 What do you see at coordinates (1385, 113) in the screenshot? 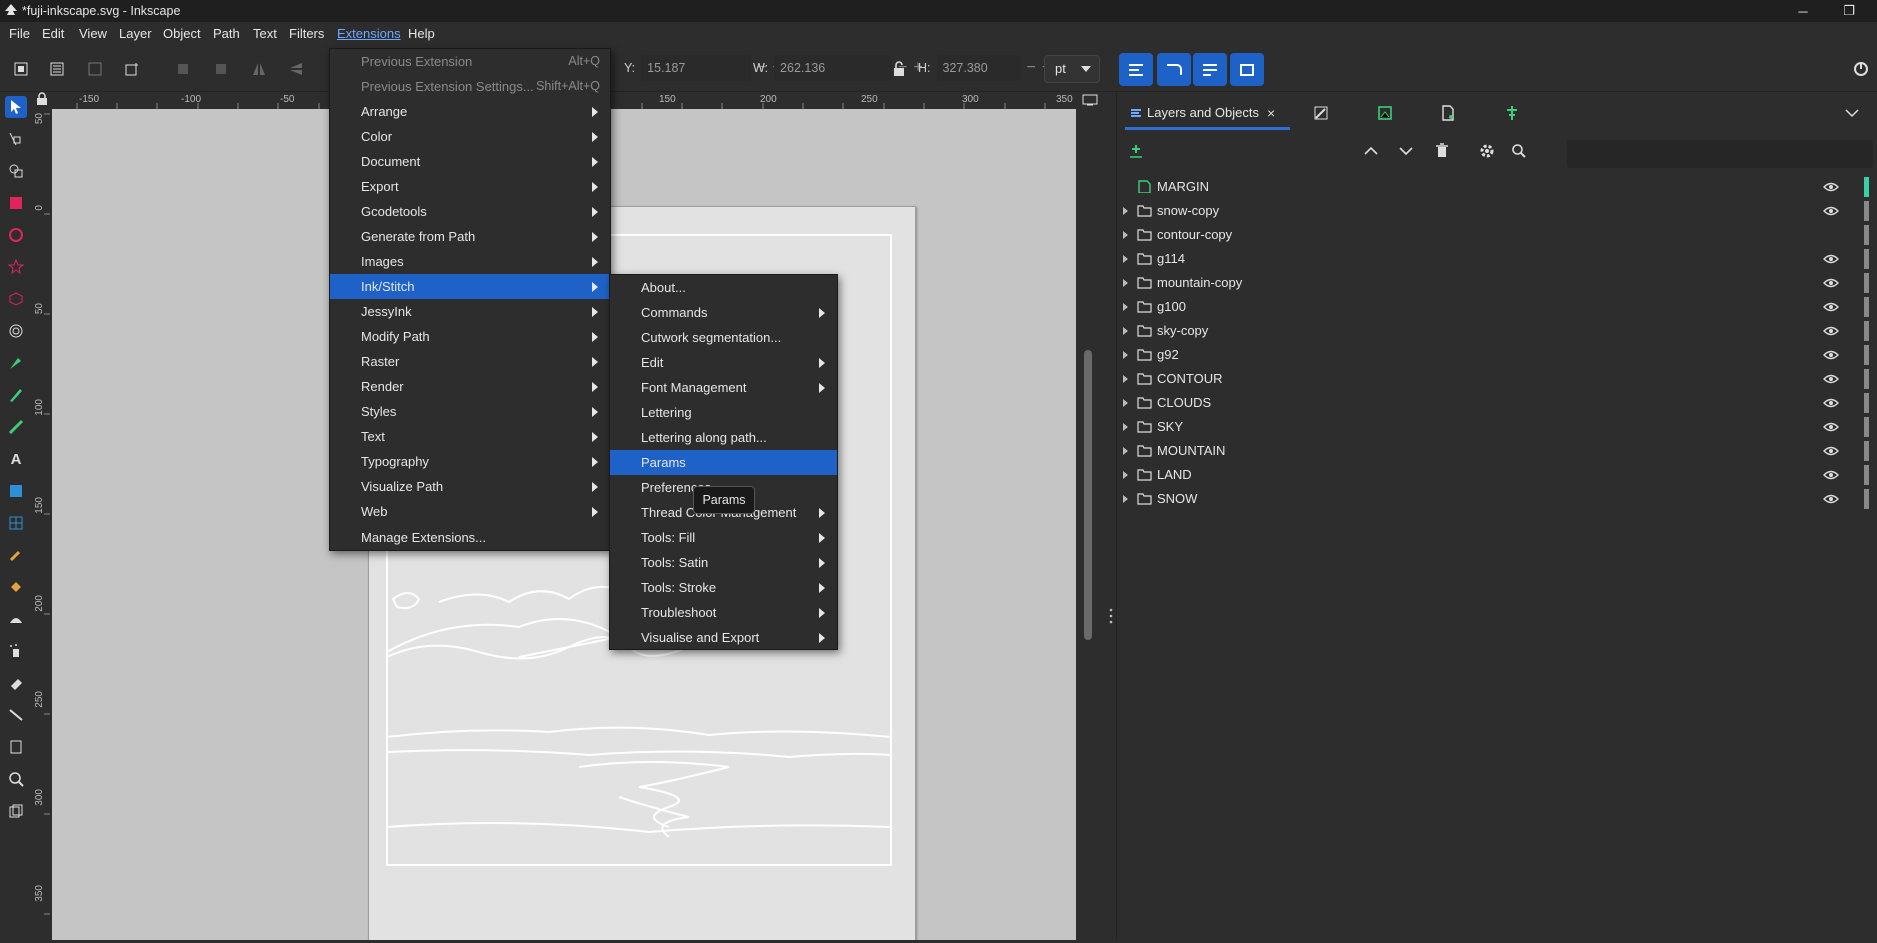
I see `export-tab-icon` at bounding box center [1385, 113].